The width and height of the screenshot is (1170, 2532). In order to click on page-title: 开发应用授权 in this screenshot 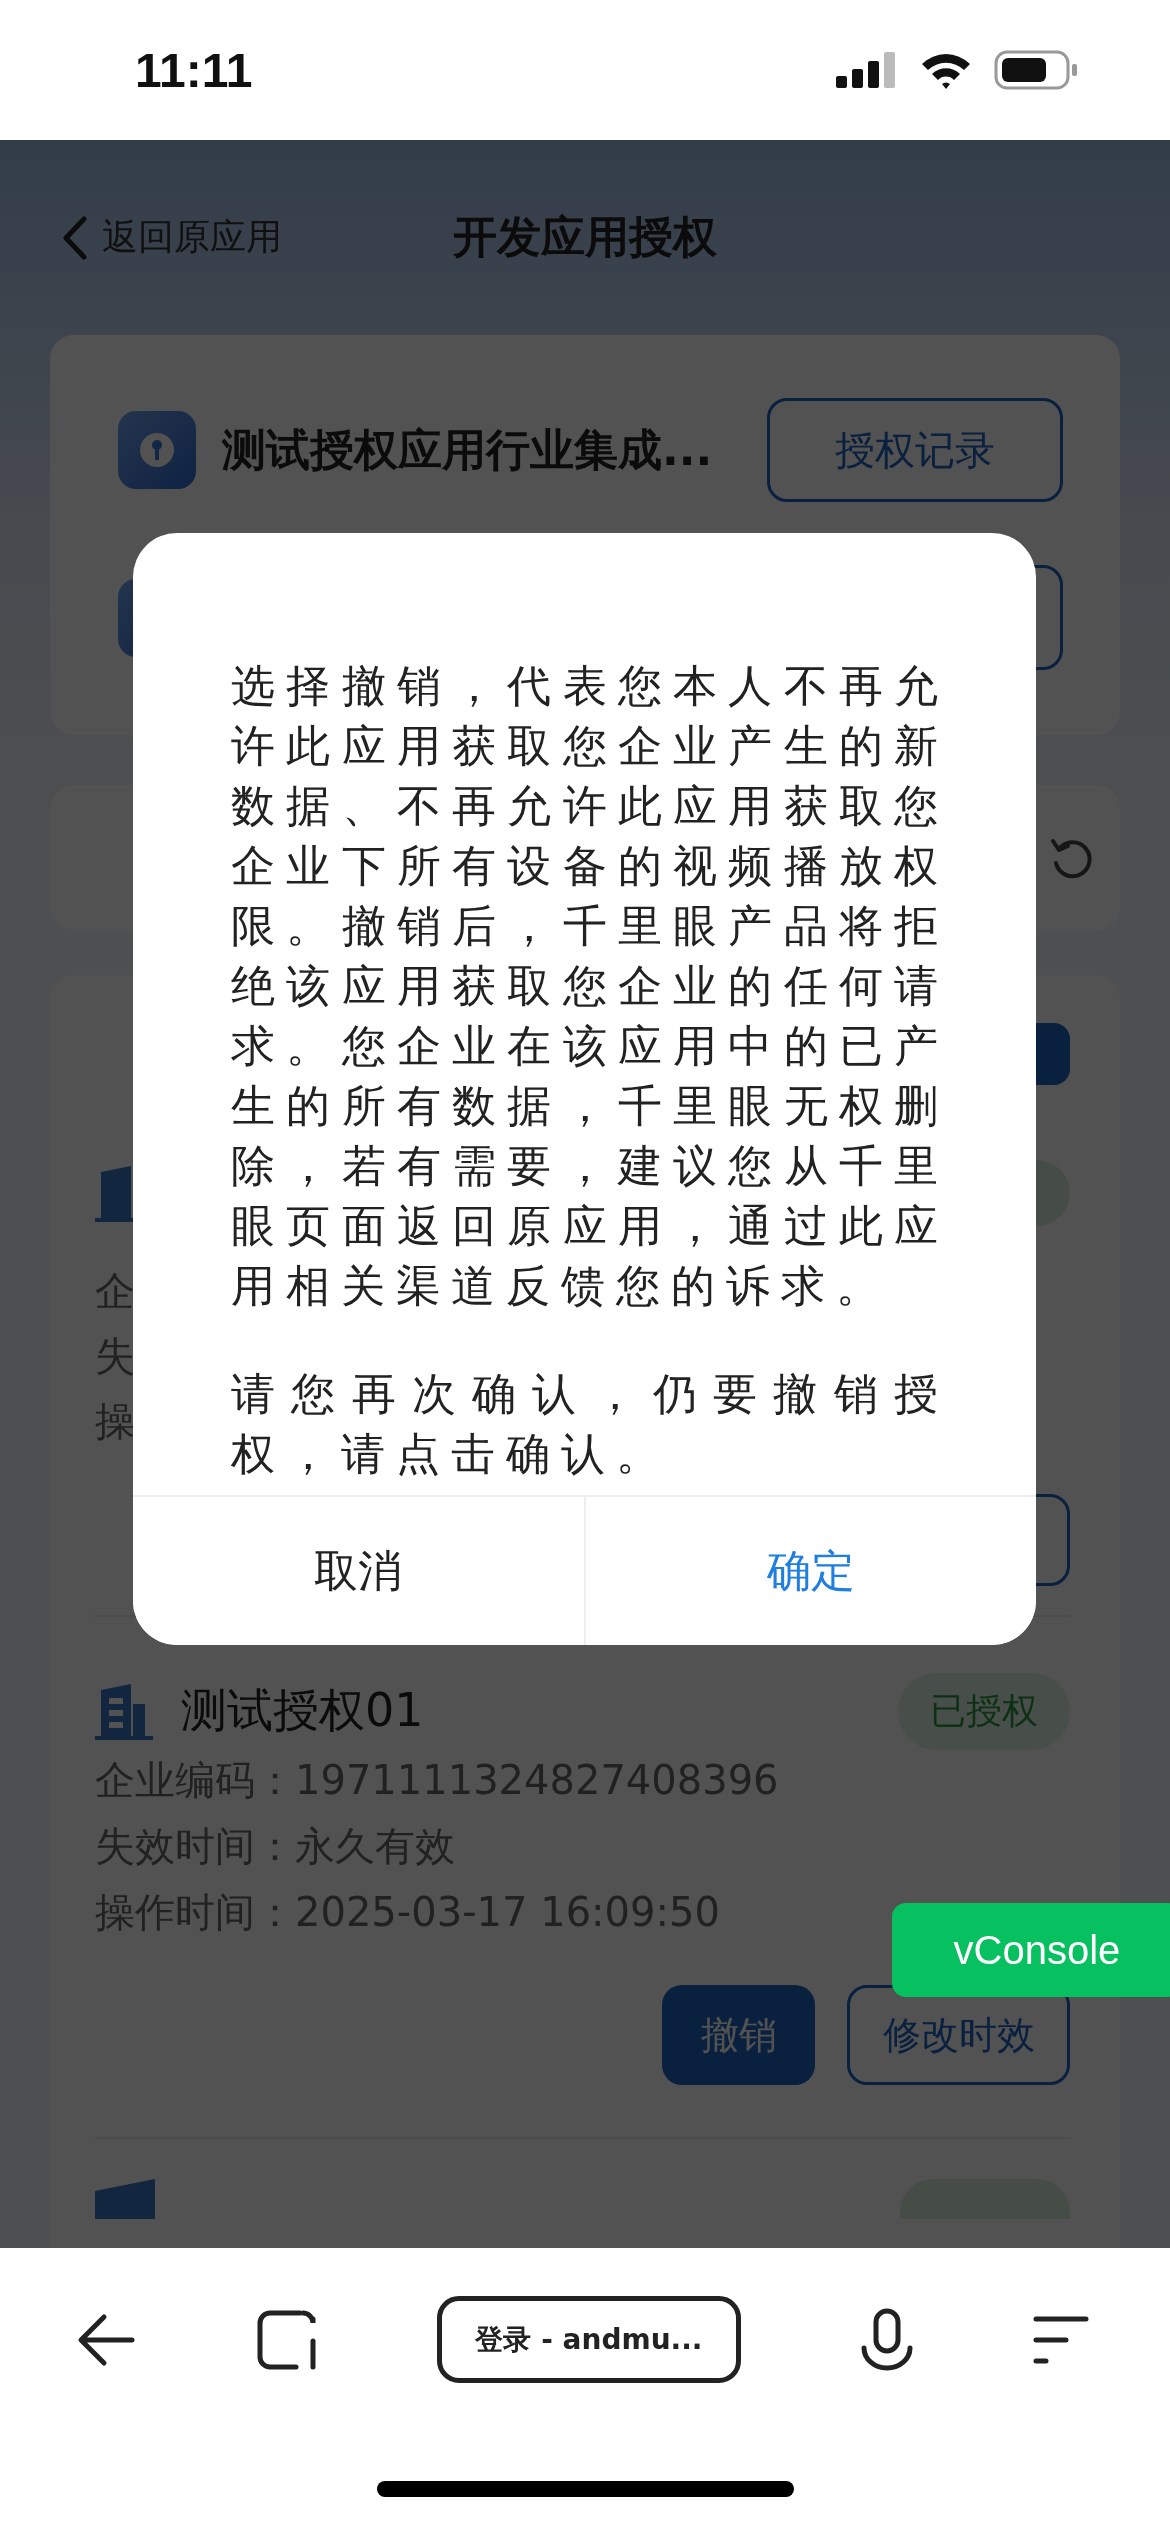, I will do `click(585, 237)`.